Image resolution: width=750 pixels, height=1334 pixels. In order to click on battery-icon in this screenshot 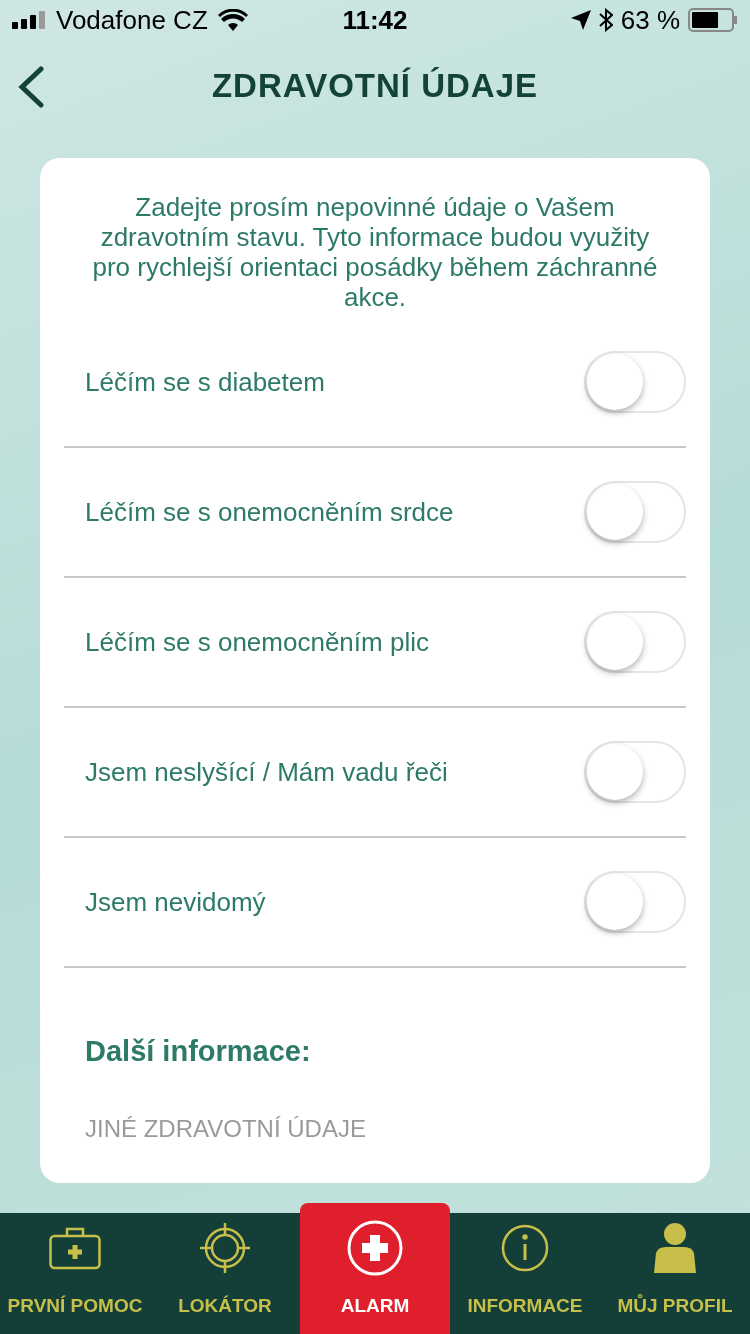, I will do `click(713, 20)`.